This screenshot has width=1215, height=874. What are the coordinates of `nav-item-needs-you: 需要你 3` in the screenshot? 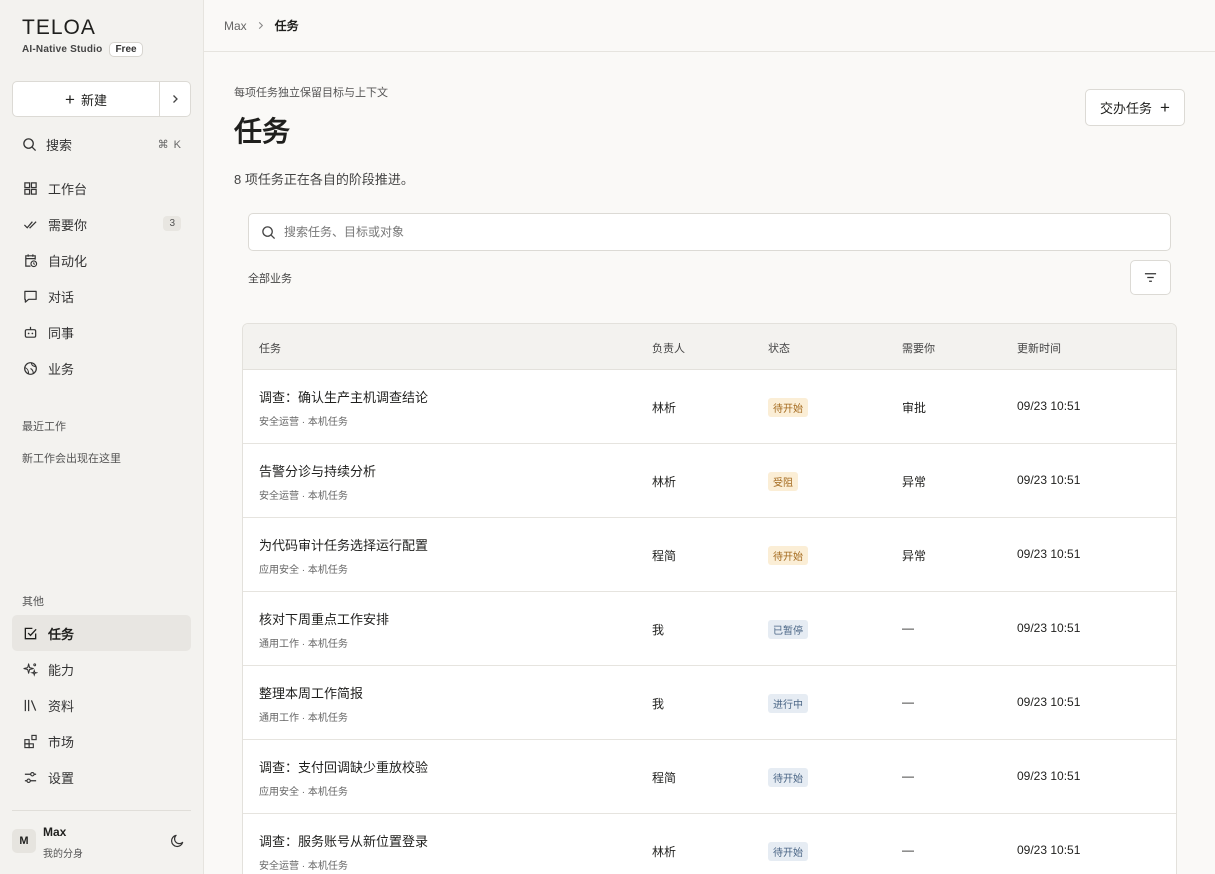 It's located at (101, 224).